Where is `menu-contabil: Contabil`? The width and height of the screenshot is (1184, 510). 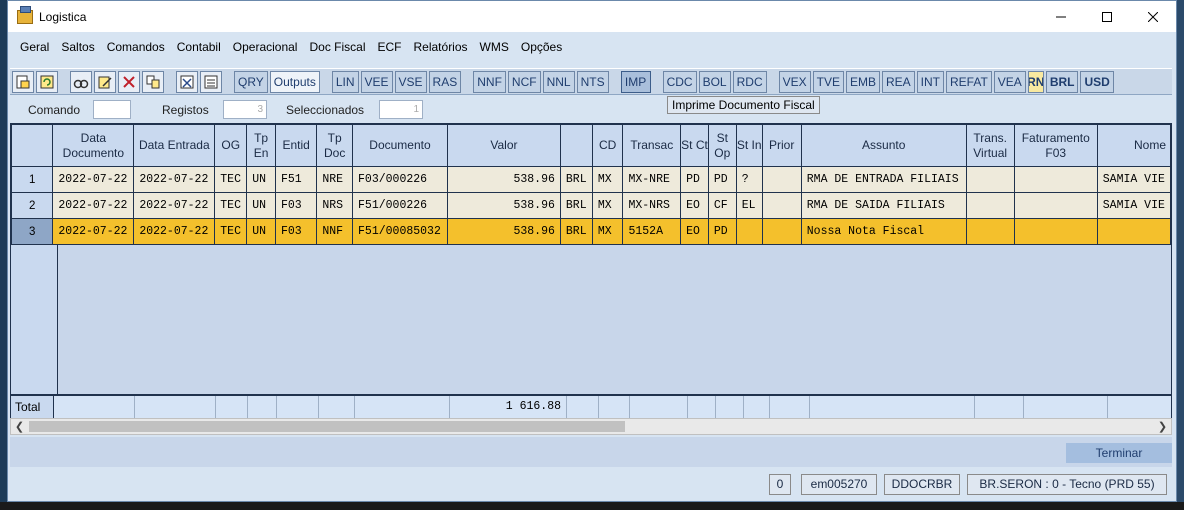 menu-contabil: Contabil is located at coordinates (199, 47).